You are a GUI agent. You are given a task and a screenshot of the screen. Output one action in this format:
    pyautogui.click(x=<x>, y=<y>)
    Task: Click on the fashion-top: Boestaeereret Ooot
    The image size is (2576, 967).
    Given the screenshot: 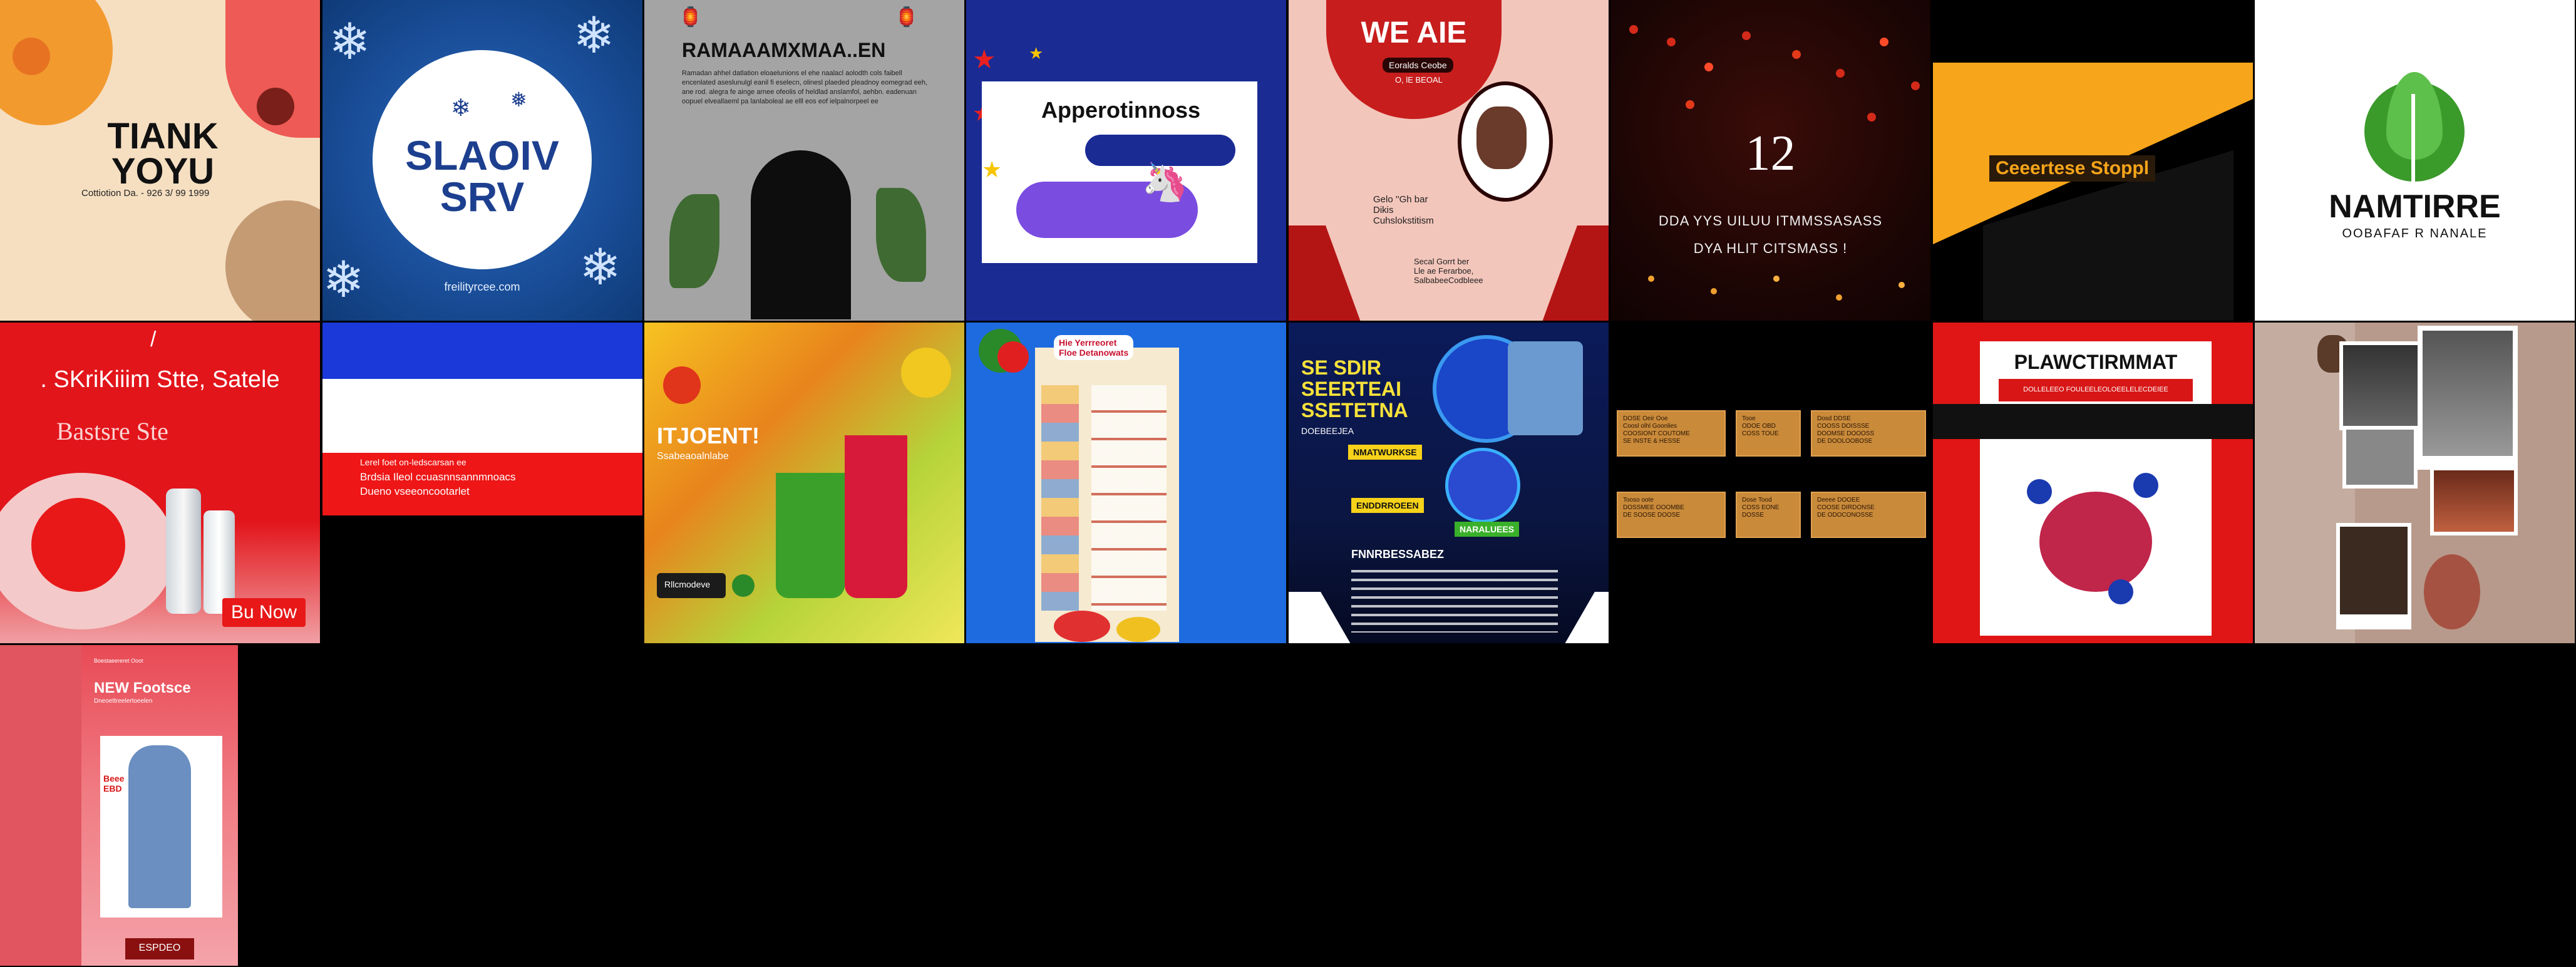 What is the action you would take?
    pyautogui.click(x=119, y=661)
    